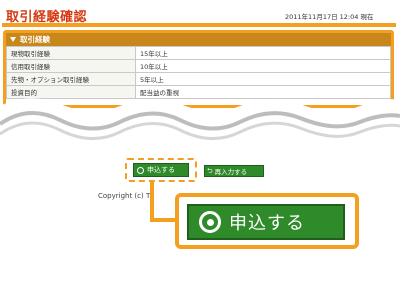 The width and height of the screenshot is (400, 296). I want to click on table-row: 現物取引経験 15年以上, so click(198, 53).